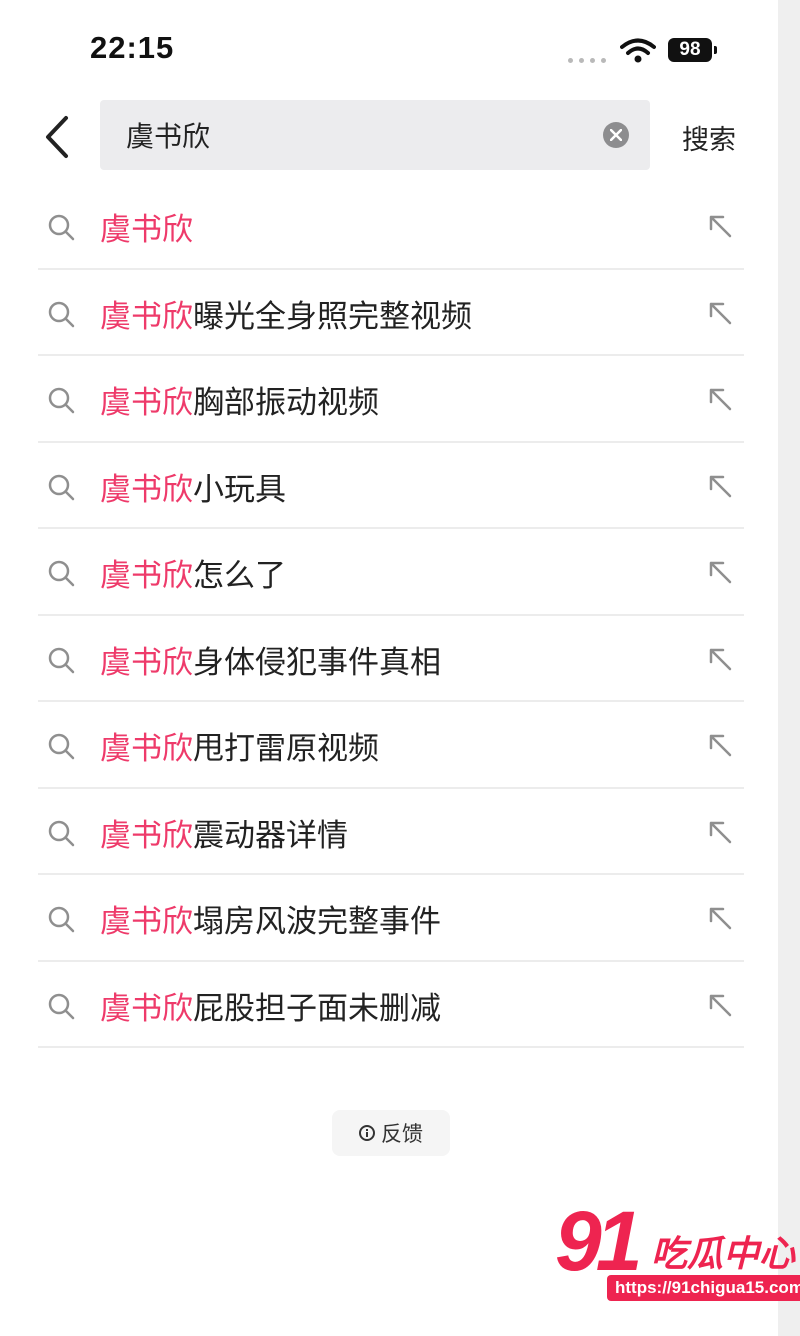  I want to click on signal-dots-icon, so click(587, 60).